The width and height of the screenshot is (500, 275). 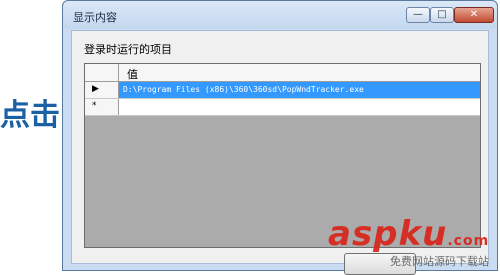 I want to click on grid-header: 值, so click(x=282, y=73).